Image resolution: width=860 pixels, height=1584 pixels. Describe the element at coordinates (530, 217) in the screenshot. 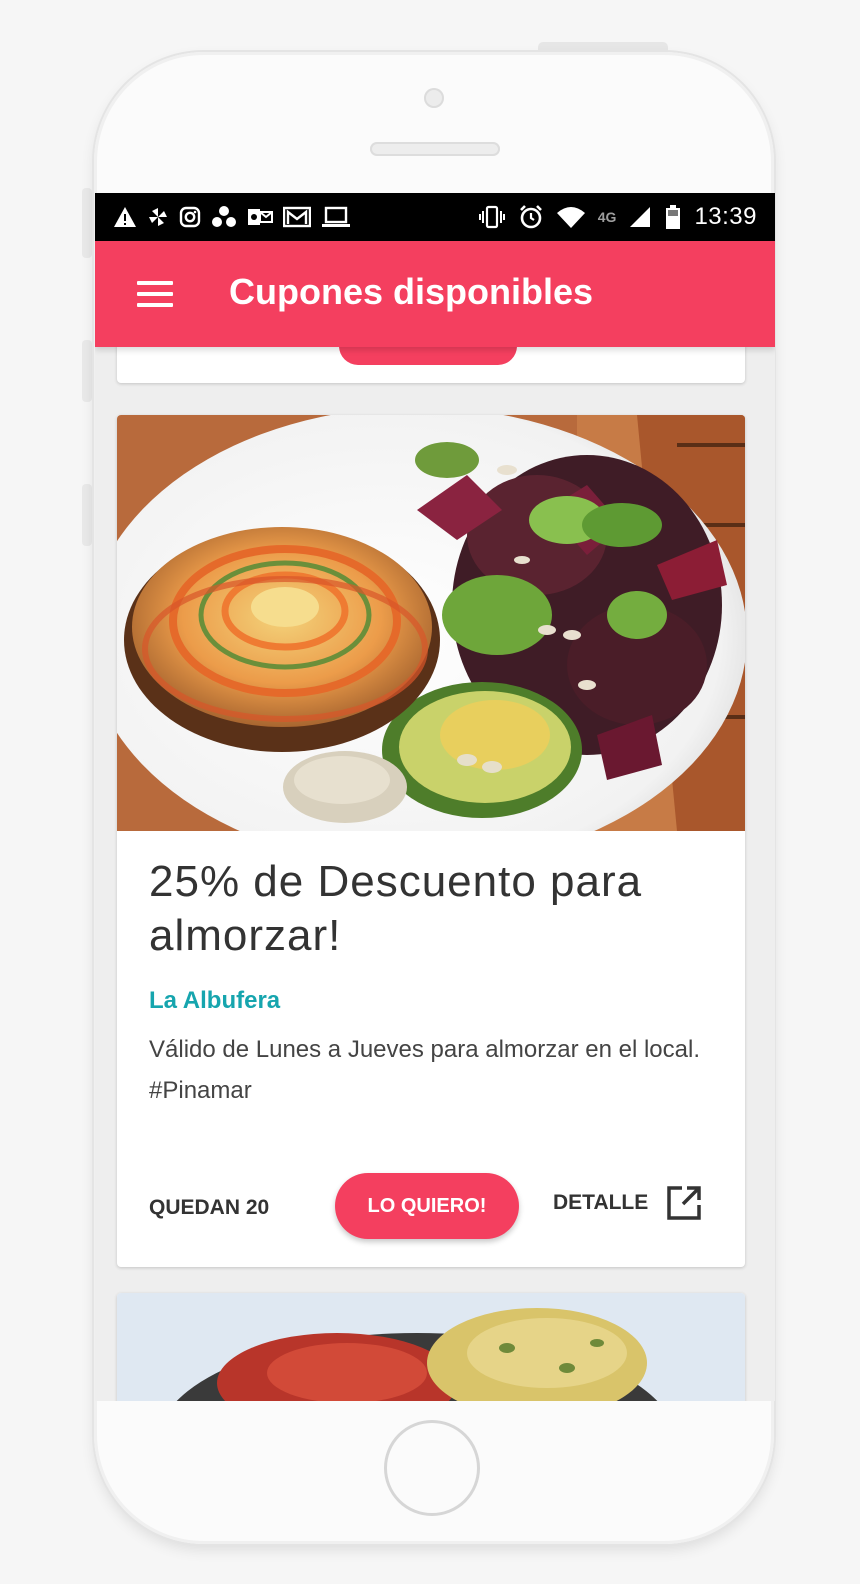

I see `alarm-icon` at that location.